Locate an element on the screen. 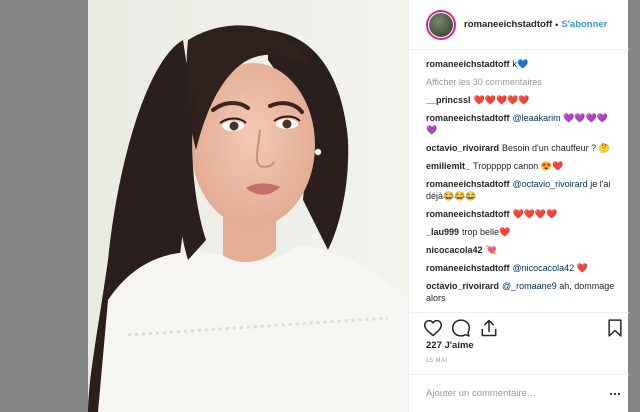 The height and width of the screenshot is (412, 640). author-username: romaneeichstadtoff is located at coordinates (508, 24).